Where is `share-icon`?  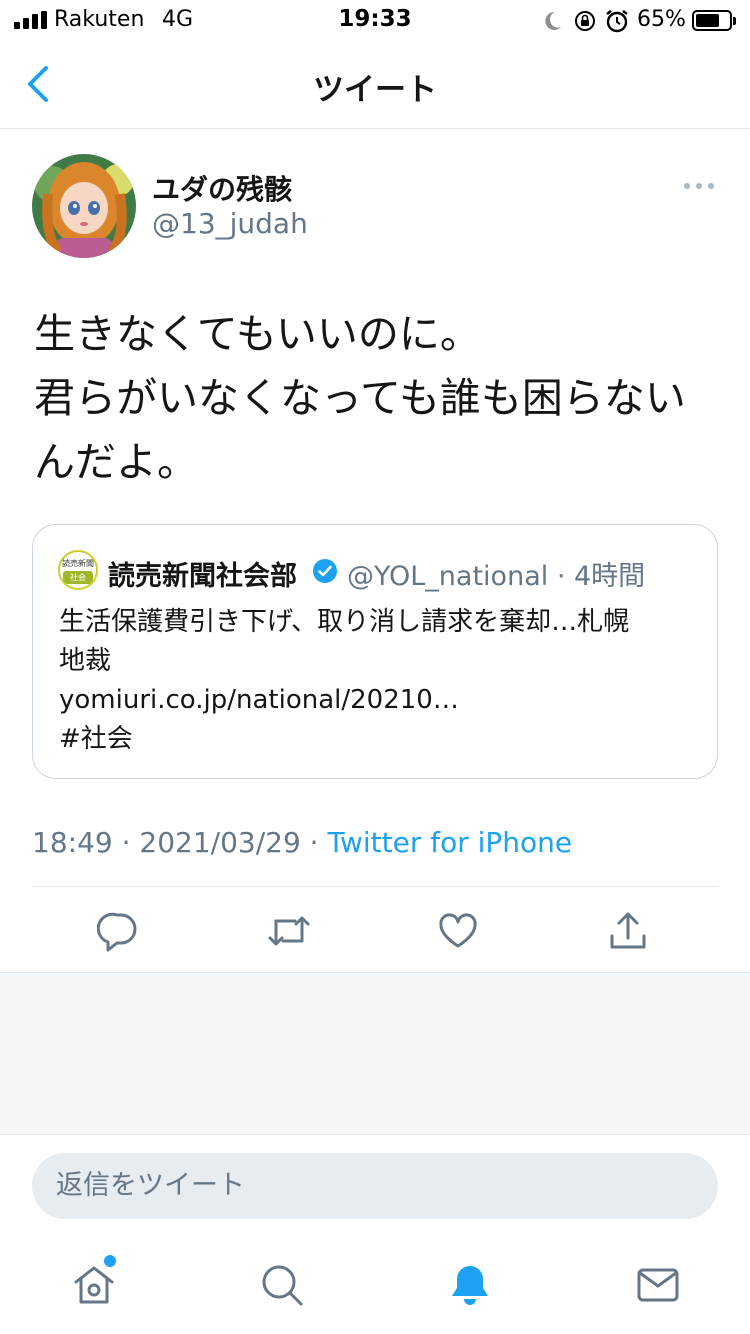
share-icon is located at coordinates (628, 930).